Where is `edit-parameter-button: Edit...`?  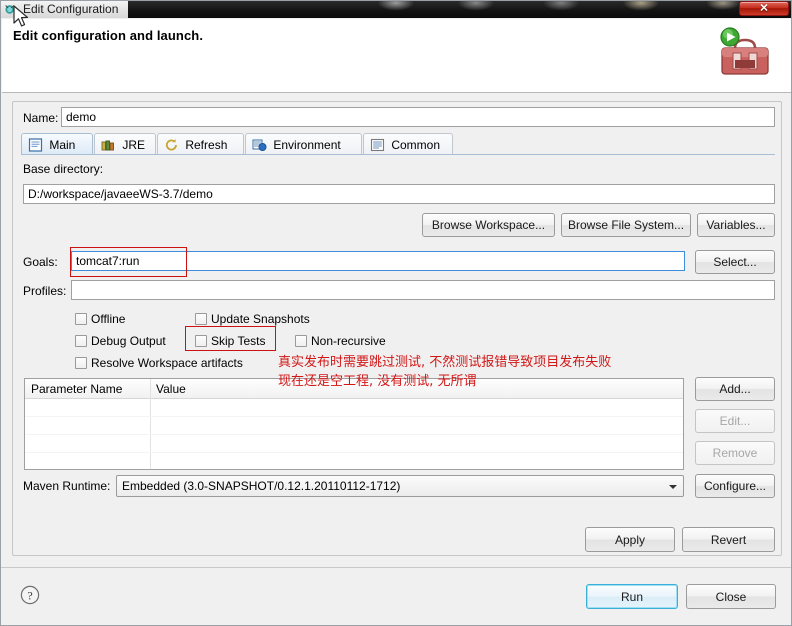
edit-parameter-button: Edit... is located at coordinates (735, 421).